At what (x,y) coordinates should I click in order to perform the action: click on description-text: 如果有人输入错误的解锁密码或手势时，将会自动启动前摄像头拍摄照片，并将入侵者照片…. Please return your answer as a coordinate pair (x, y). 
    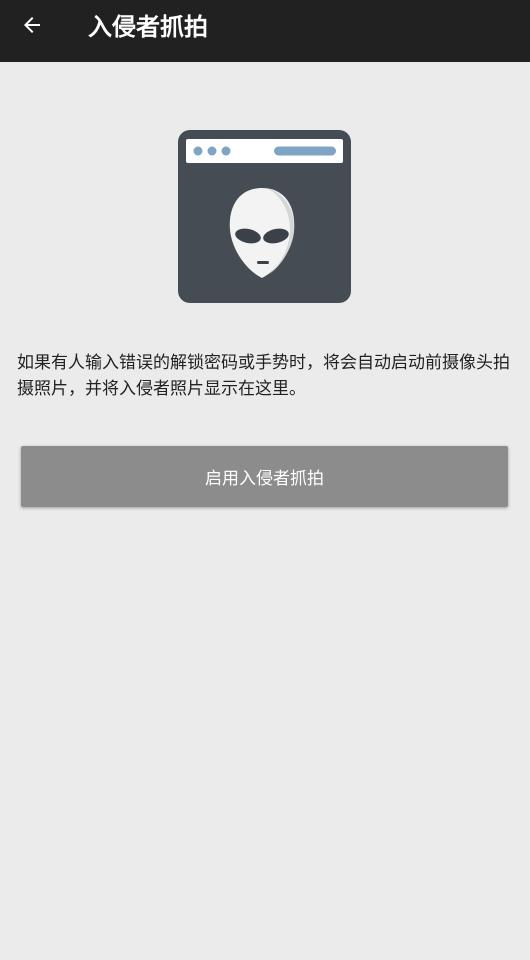
    Looking at the image, I should click on (263, 376).